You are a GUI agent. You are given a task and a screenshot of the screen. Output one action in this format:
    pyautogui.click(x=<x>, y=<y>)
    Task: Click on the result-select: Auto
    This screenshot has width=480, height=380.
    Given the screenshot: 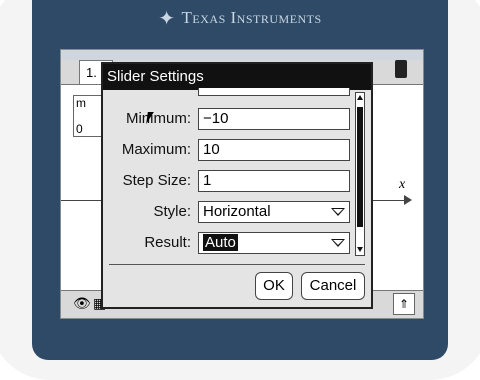 What is the action you would take?
    pyautogui.click(x=274, y=243)
    